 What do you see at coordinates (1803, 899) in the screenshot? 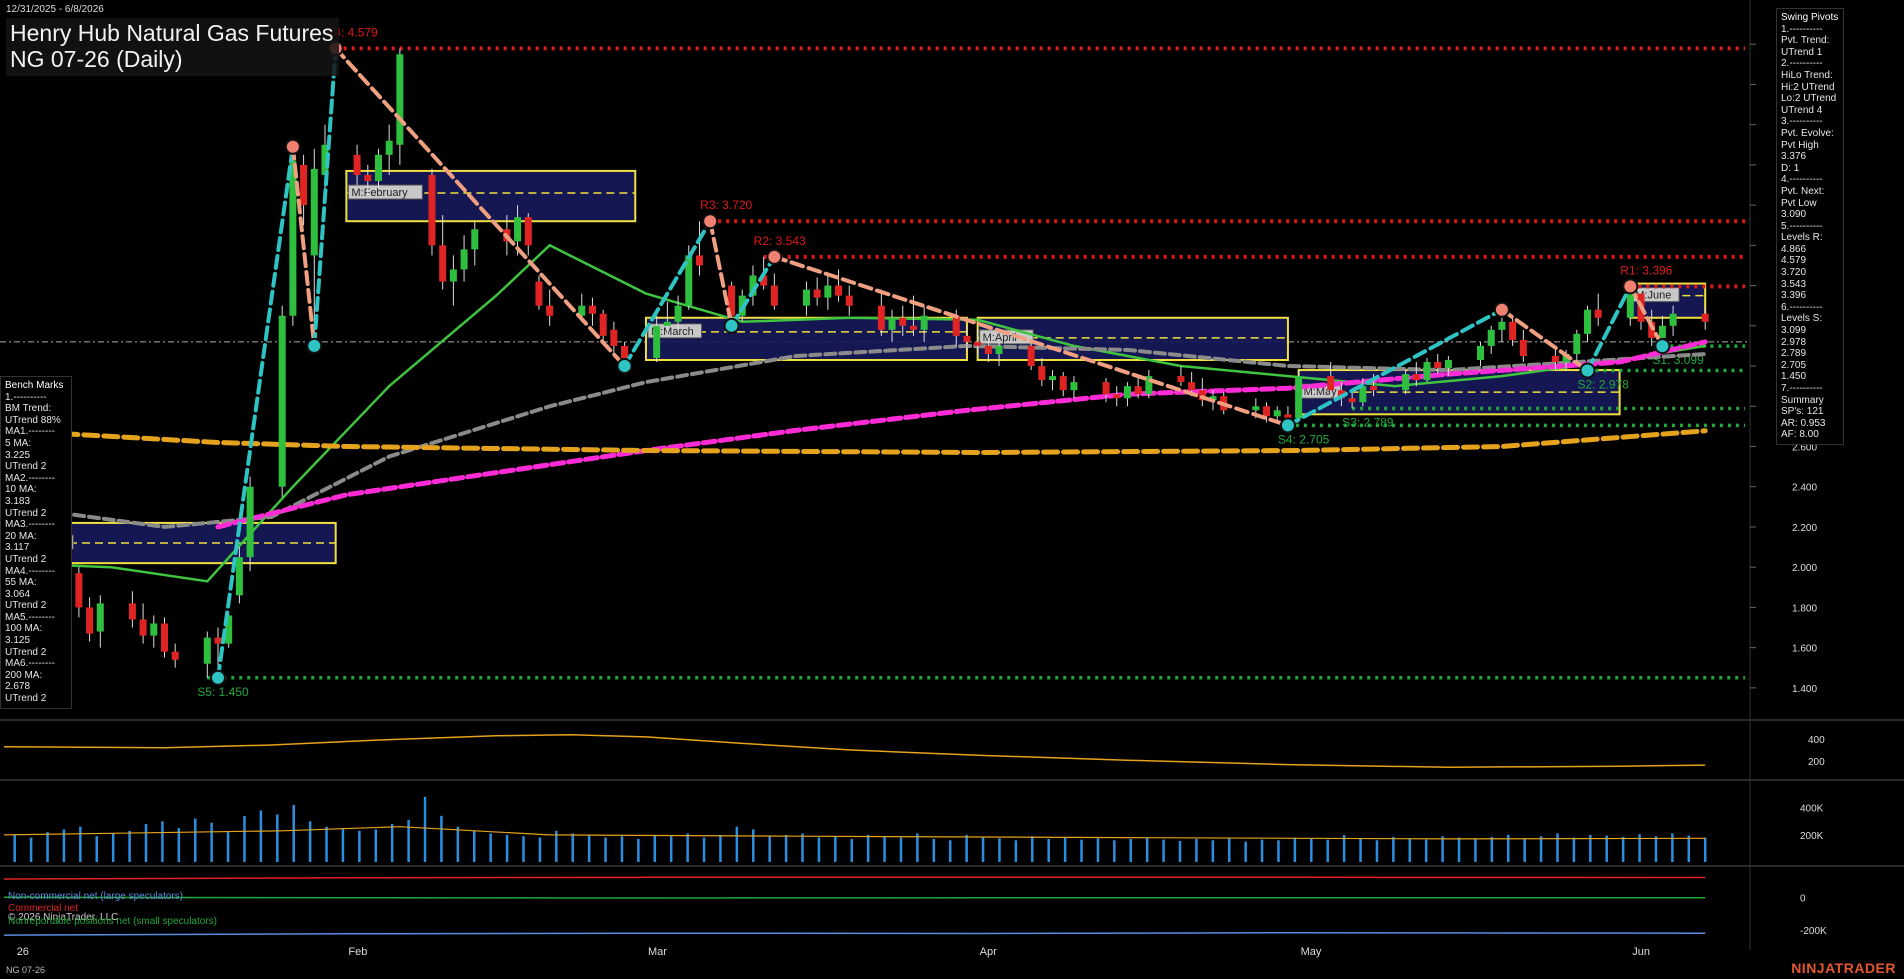
I see `cot-y-tick: 0` at bounding box center [1803, 899].